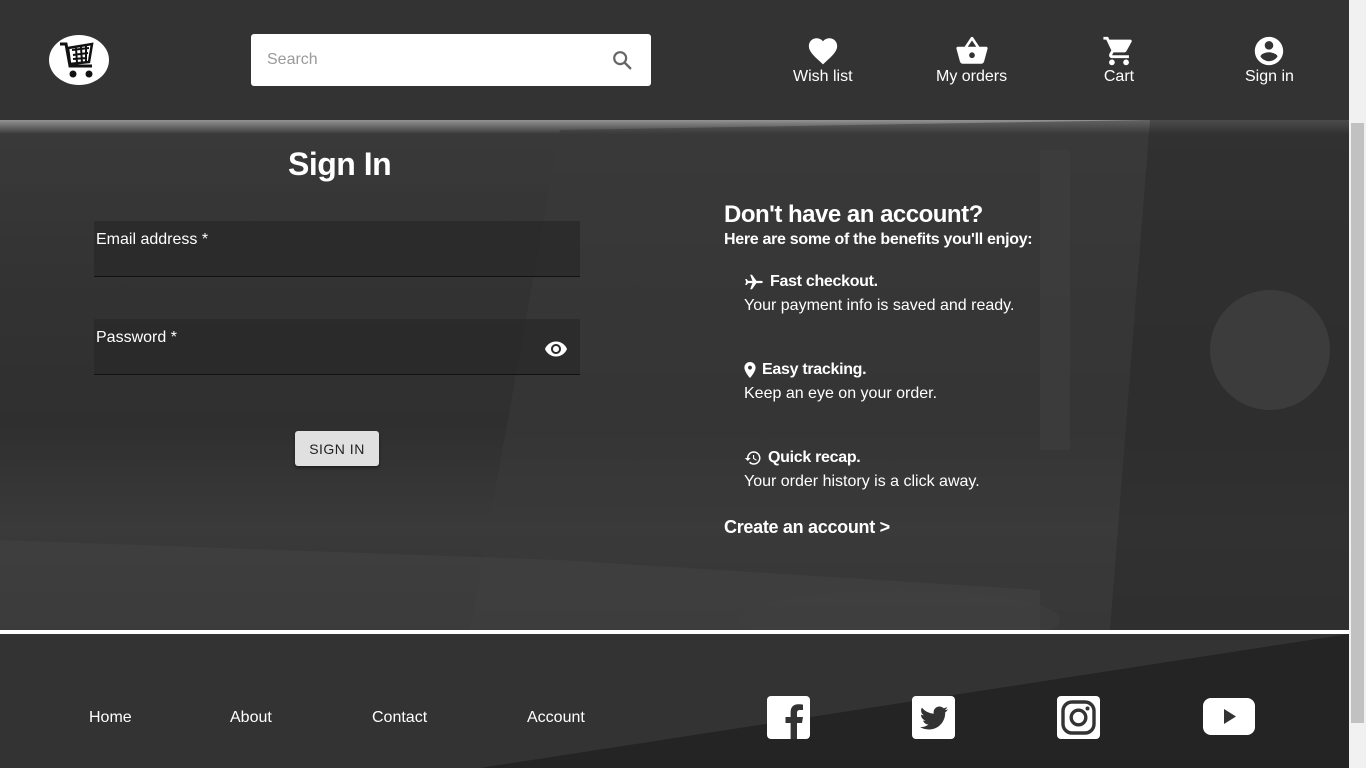 The image size is (1366, 768). I want to click on benefit-heading: Easy tracking., so click(814, 369).